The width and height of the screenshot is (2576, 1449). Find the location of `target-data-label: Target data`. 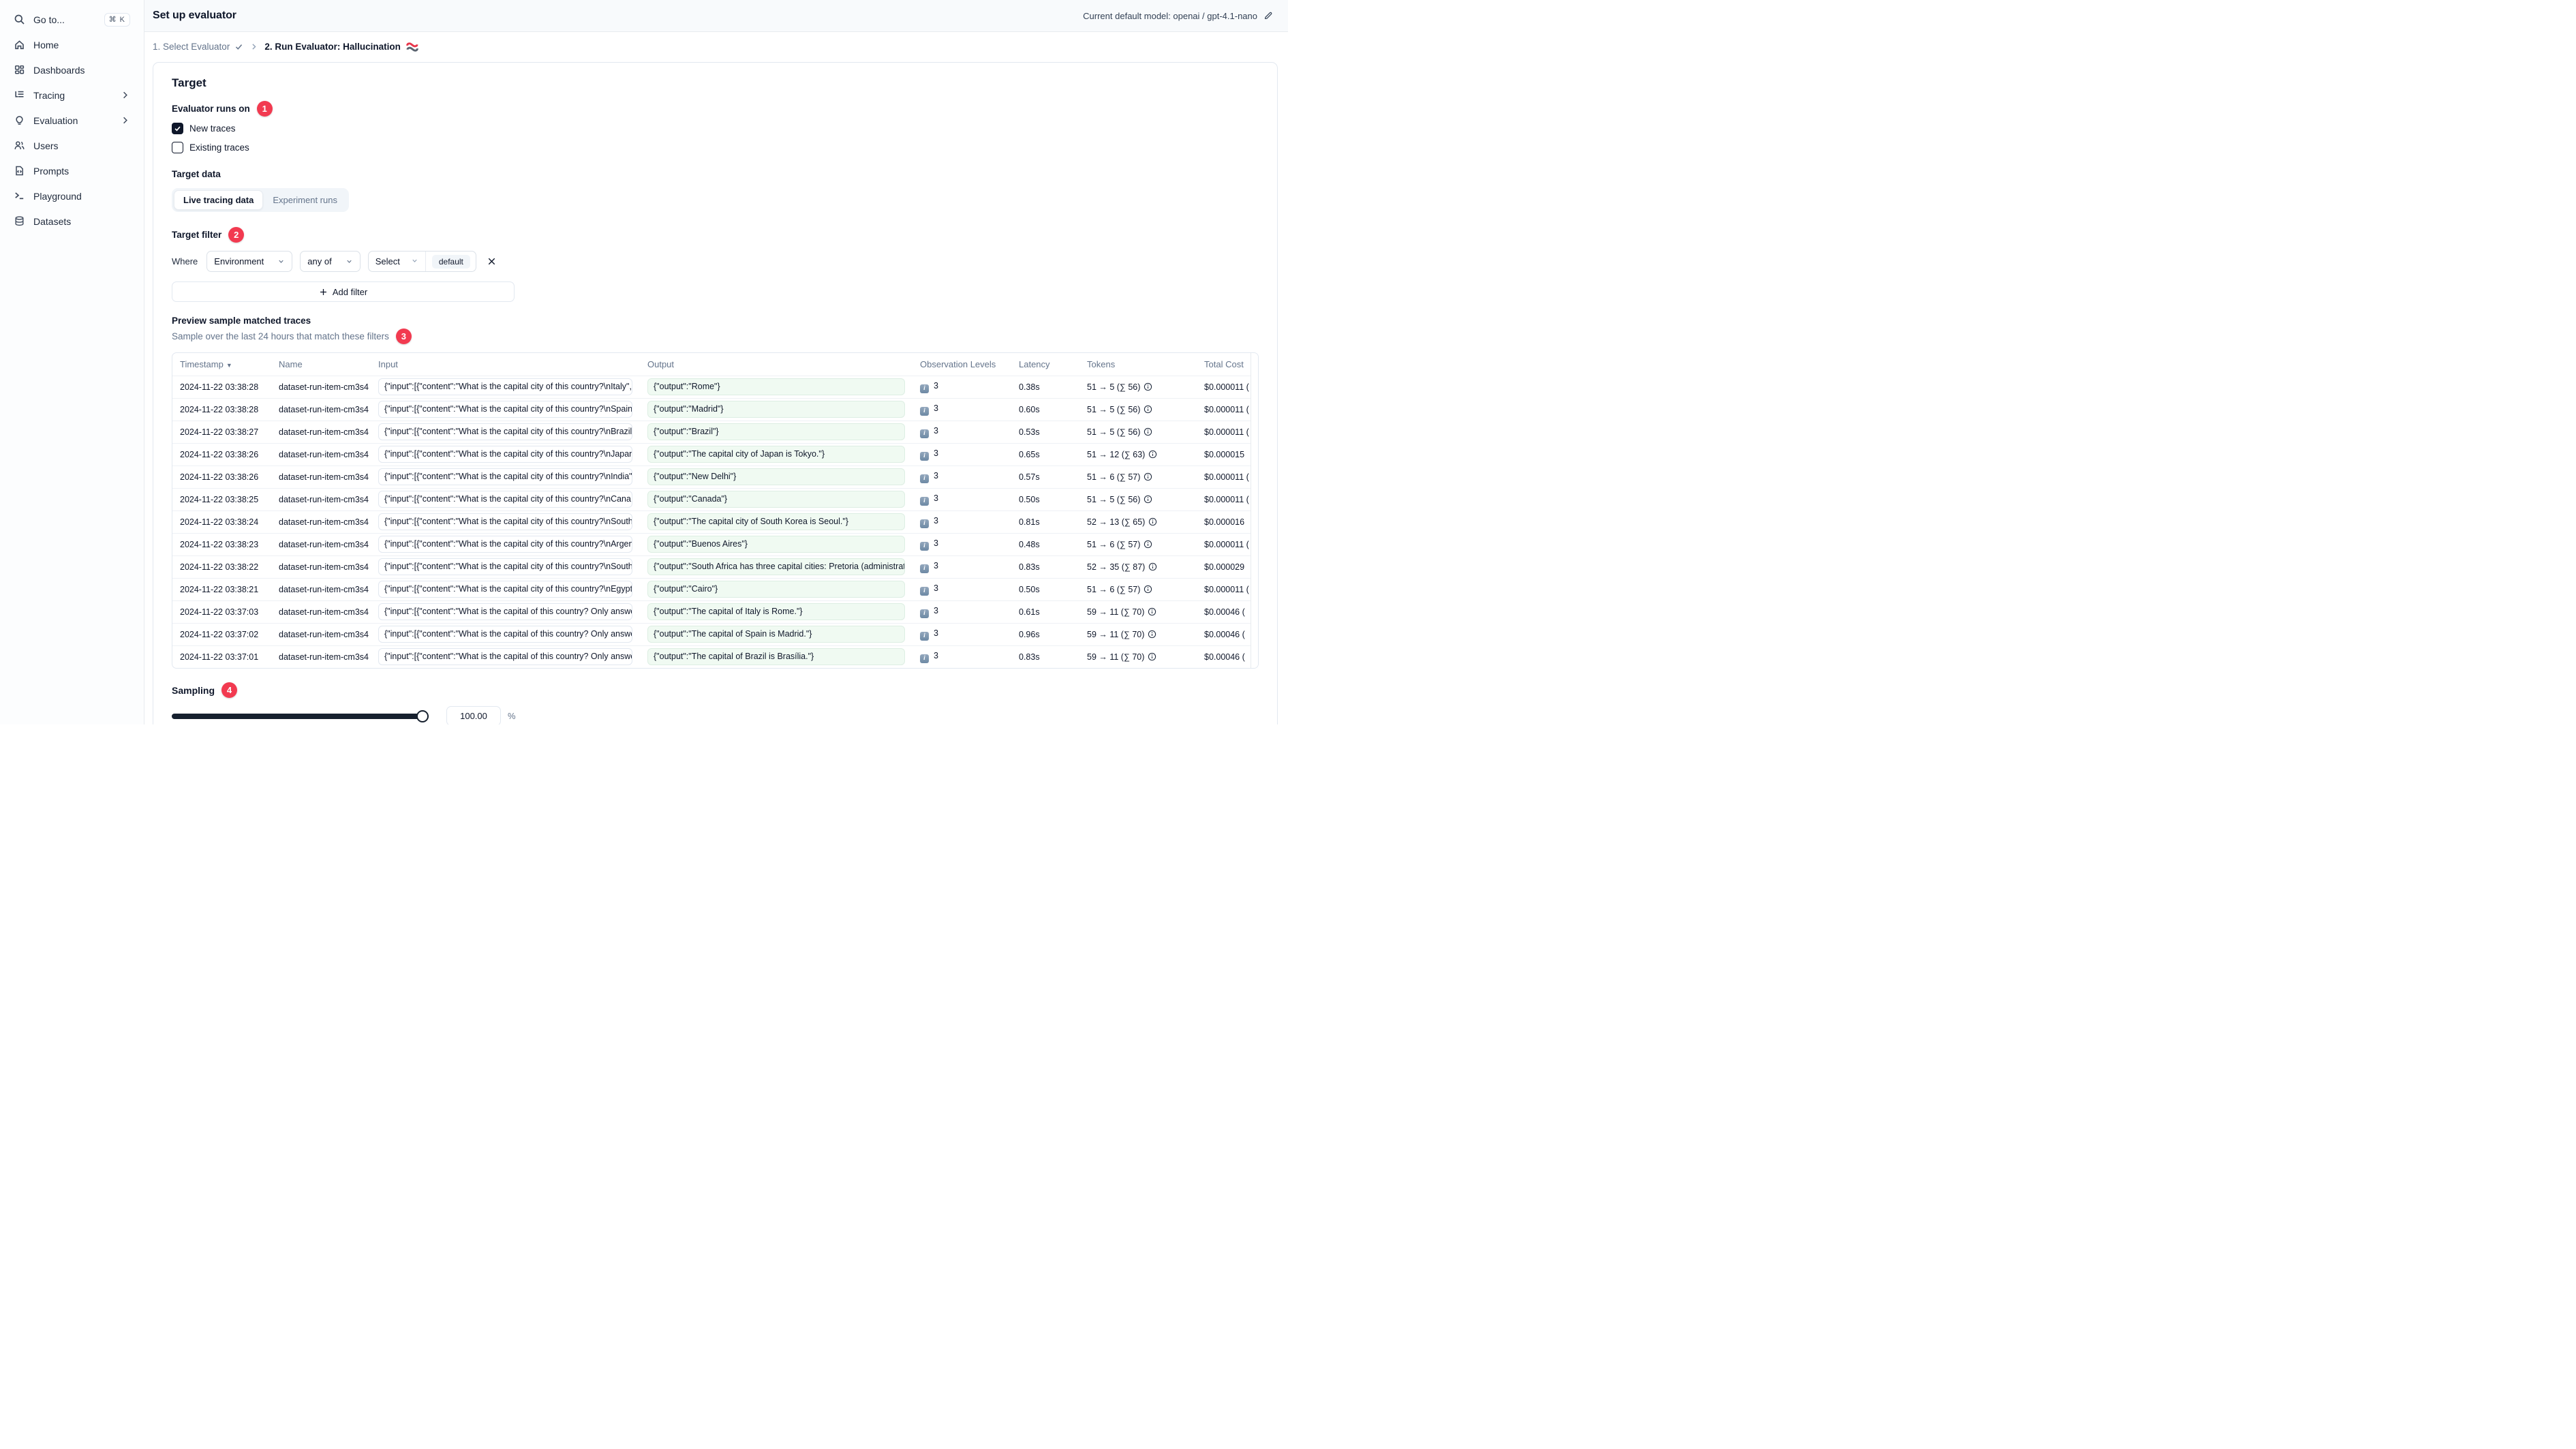

target-data-label: Target data is located at coordinates (196, 174).